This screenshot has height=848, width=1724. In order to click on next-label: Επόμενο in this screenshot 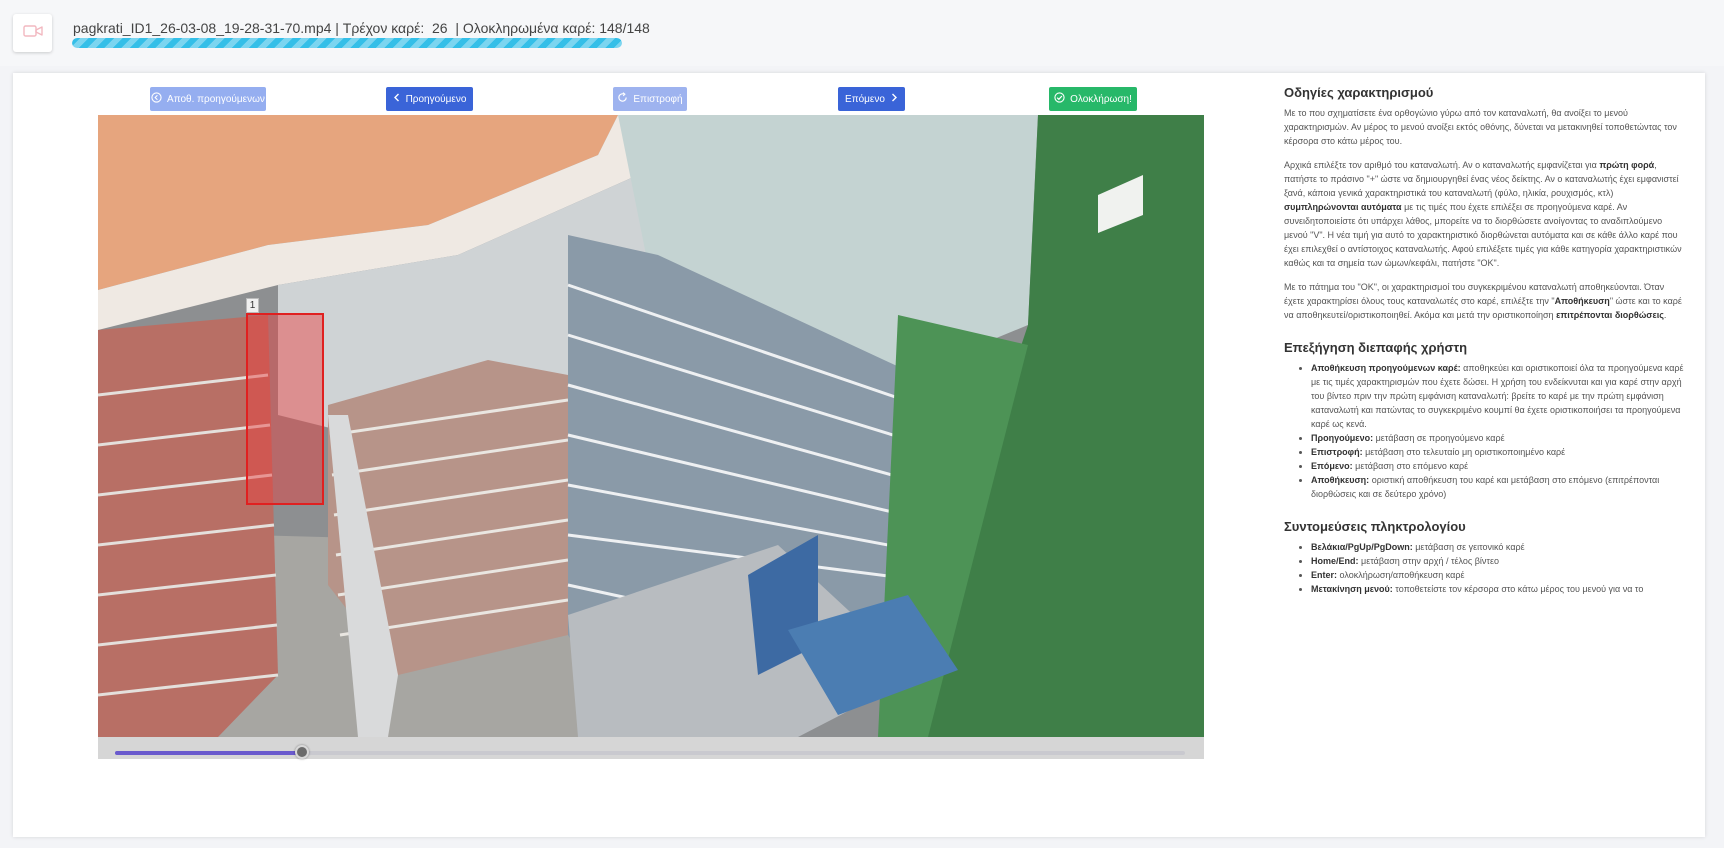, I will do `click(865, 99)`.